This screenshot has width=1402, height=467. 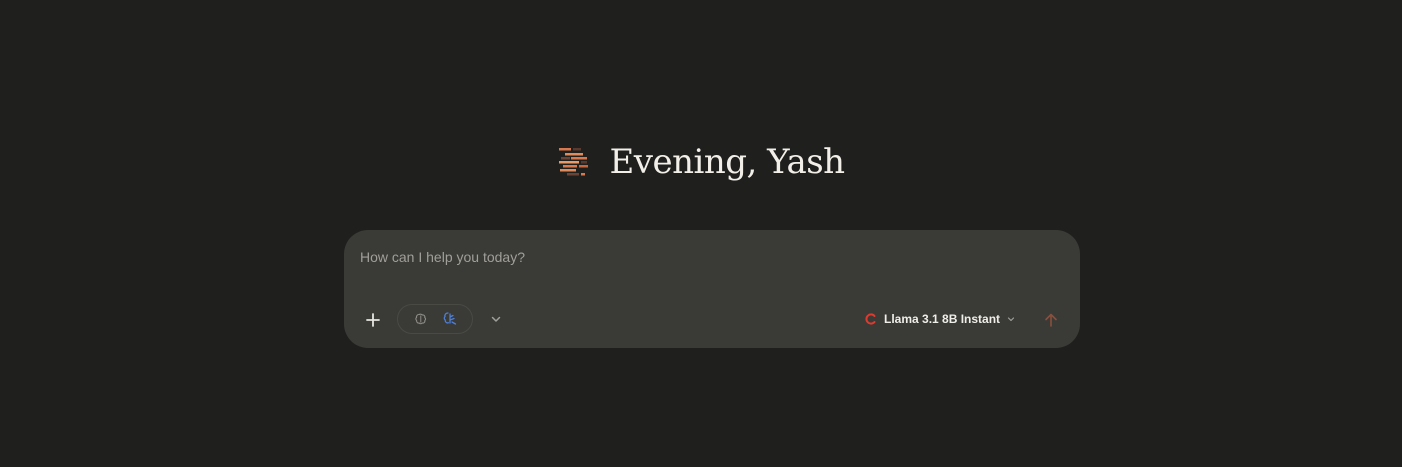 I want to click on add-attachment-button, so click(x=373, y=320).